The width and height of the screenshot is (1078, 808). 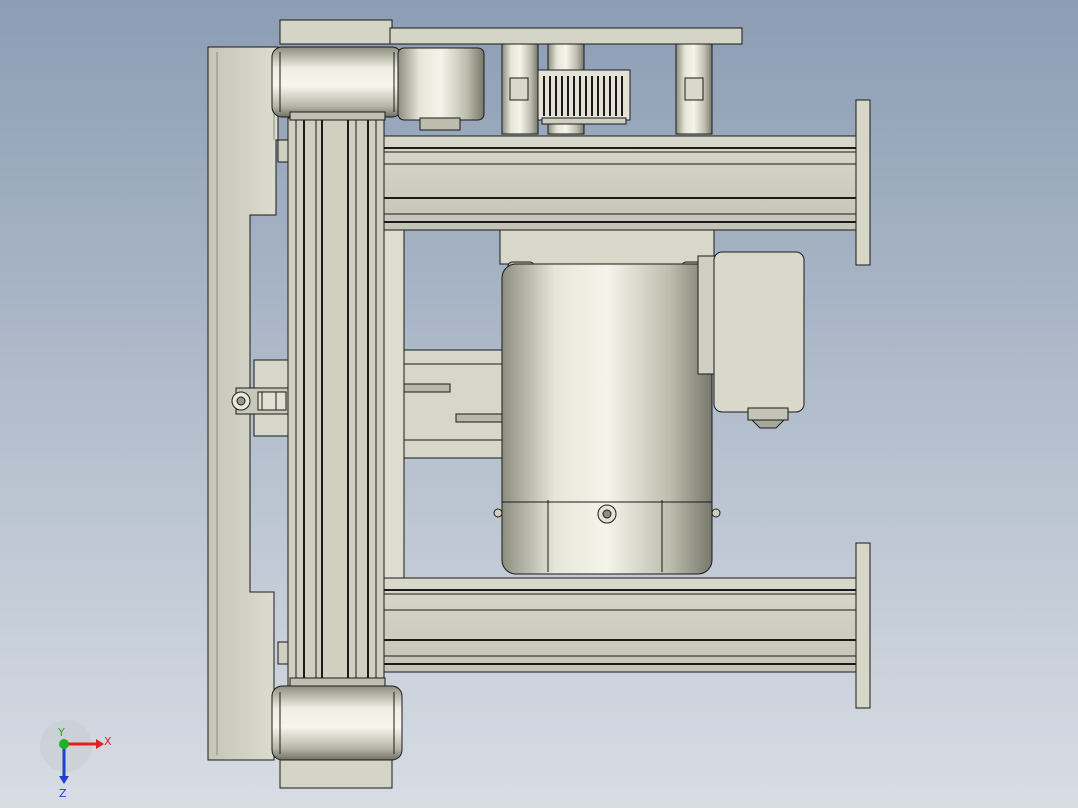 I want to click on timing-gear, so click(x=584, y=97).